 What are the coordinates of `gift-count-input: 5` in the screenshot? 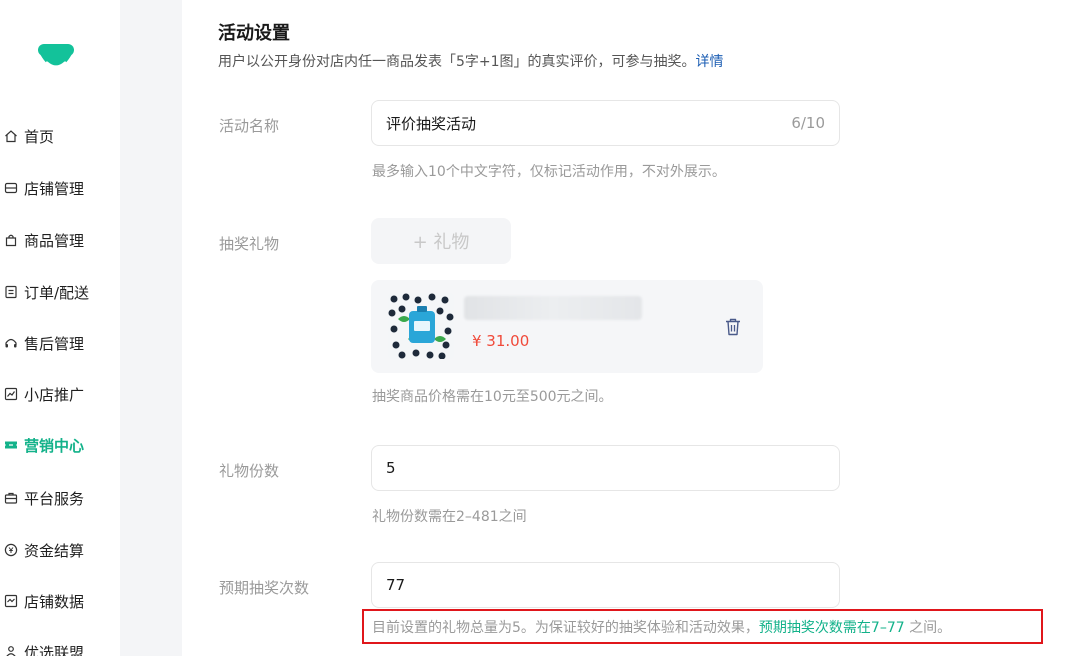 It's located at (605, 468).